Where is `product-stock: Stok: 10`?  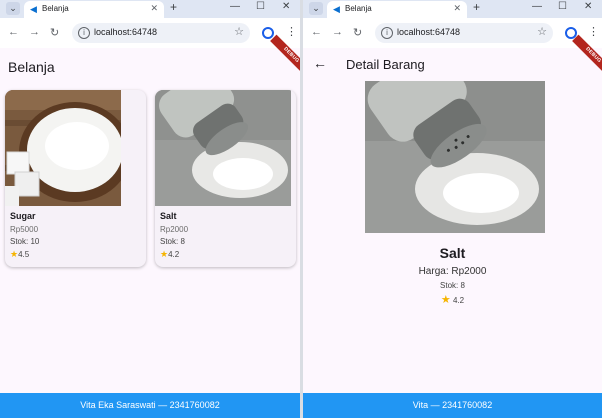
product-stock: Stok: 10 is located at coordinates (25, 241).